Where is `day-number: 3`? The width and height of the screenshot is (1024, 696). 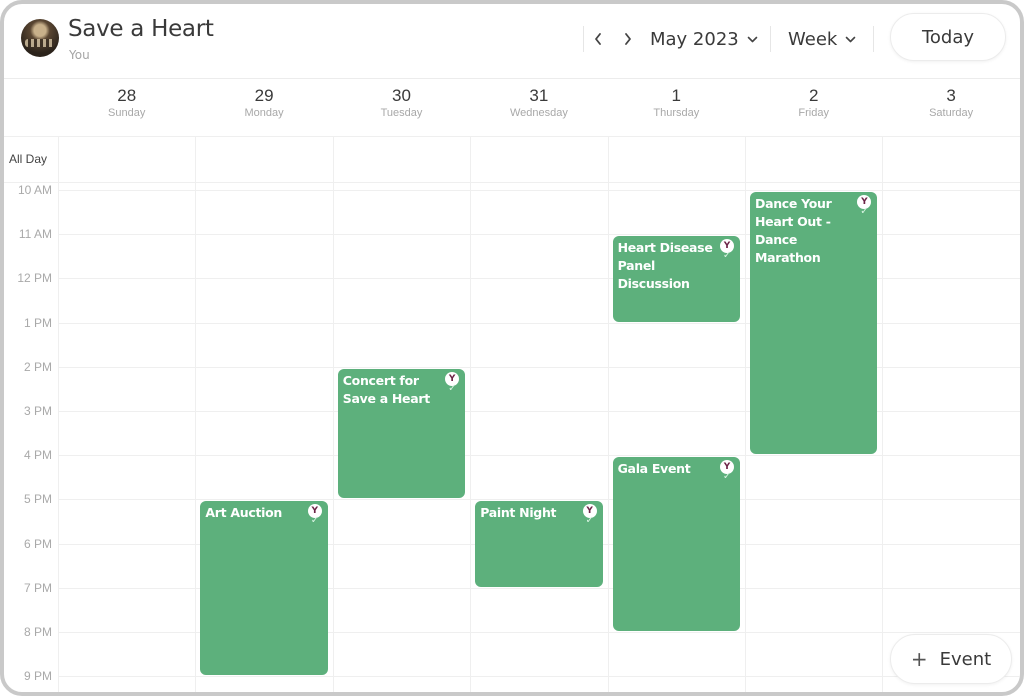
day-number: 3 is located at coordinates (951, 95).